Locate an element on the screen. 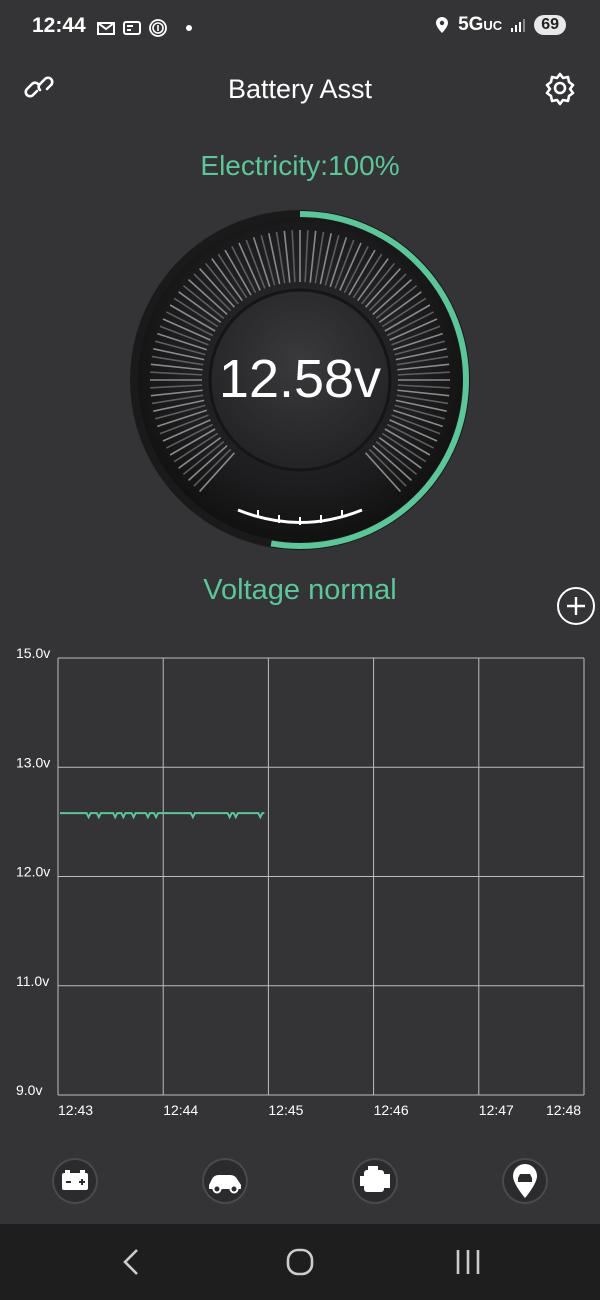 The image size is (600, 1300). tab-car is located at coordinates (225, 1181).